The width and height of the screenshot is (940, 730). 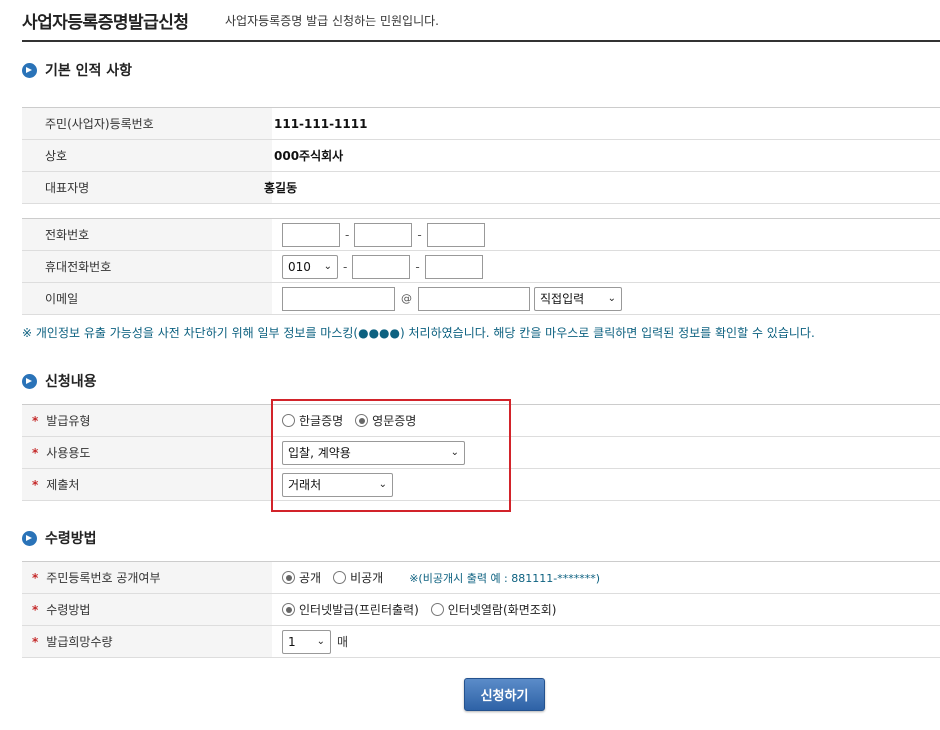 I want to click on email-domain-field, so click(x=474, y=298).